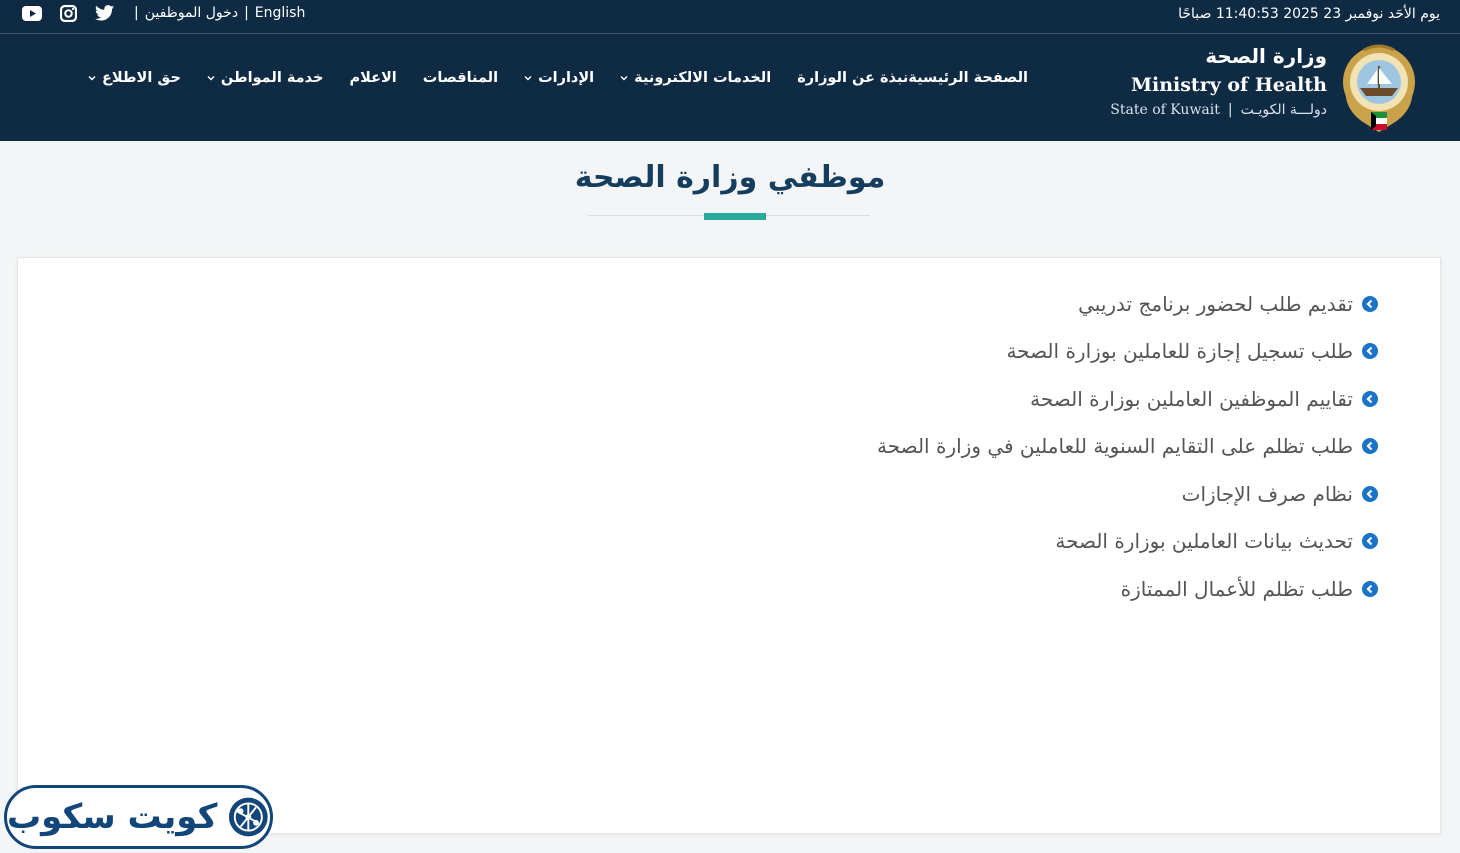 The image size is (1460, 853). I want to click on nav-item-citizen-service: خدمة المواطن, so click(265, 78).